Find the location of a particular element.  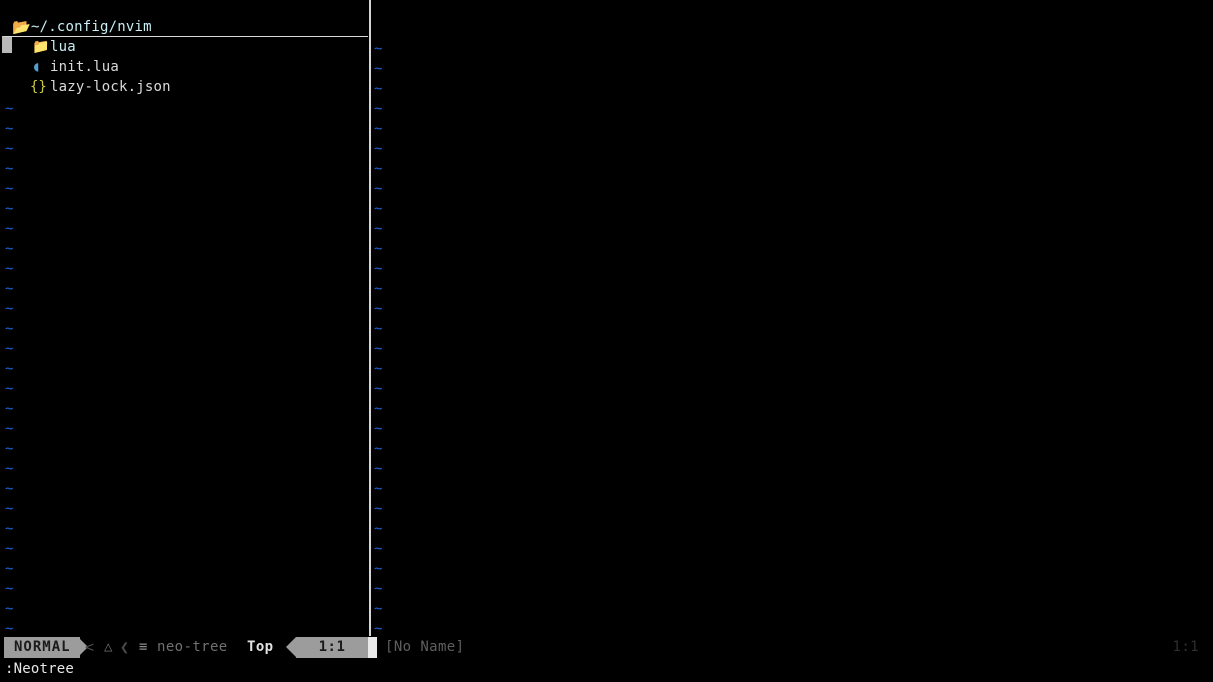

list-lines-icon: ≡ is located at coordinates (143, 647).